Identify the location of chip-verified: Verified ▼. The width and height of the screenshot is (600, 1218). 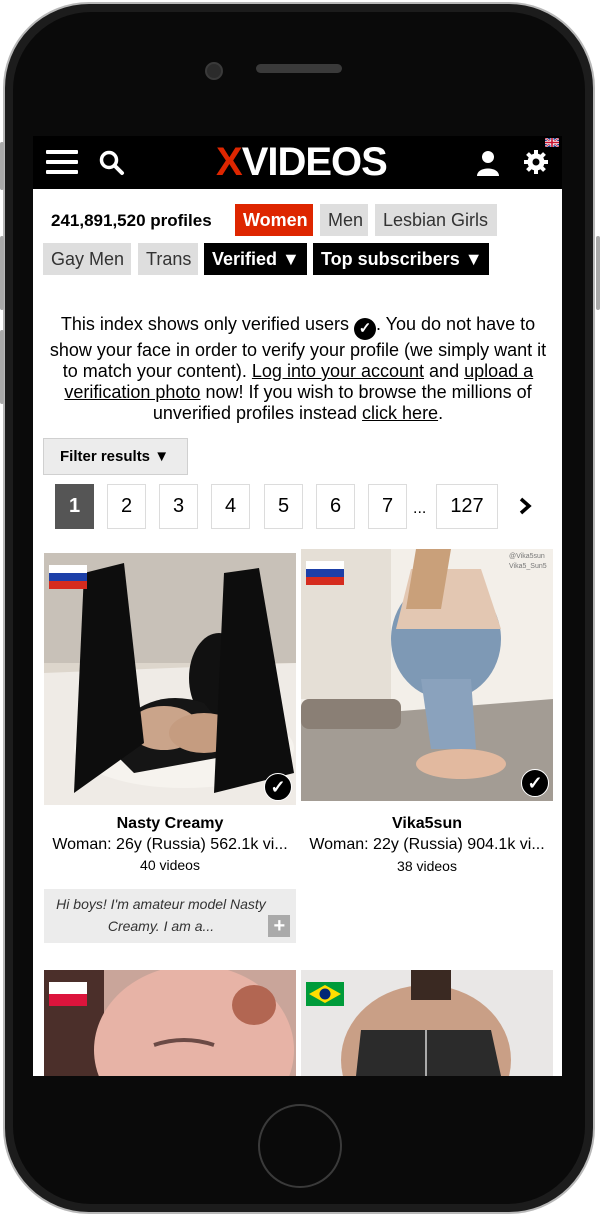
(255, 259).